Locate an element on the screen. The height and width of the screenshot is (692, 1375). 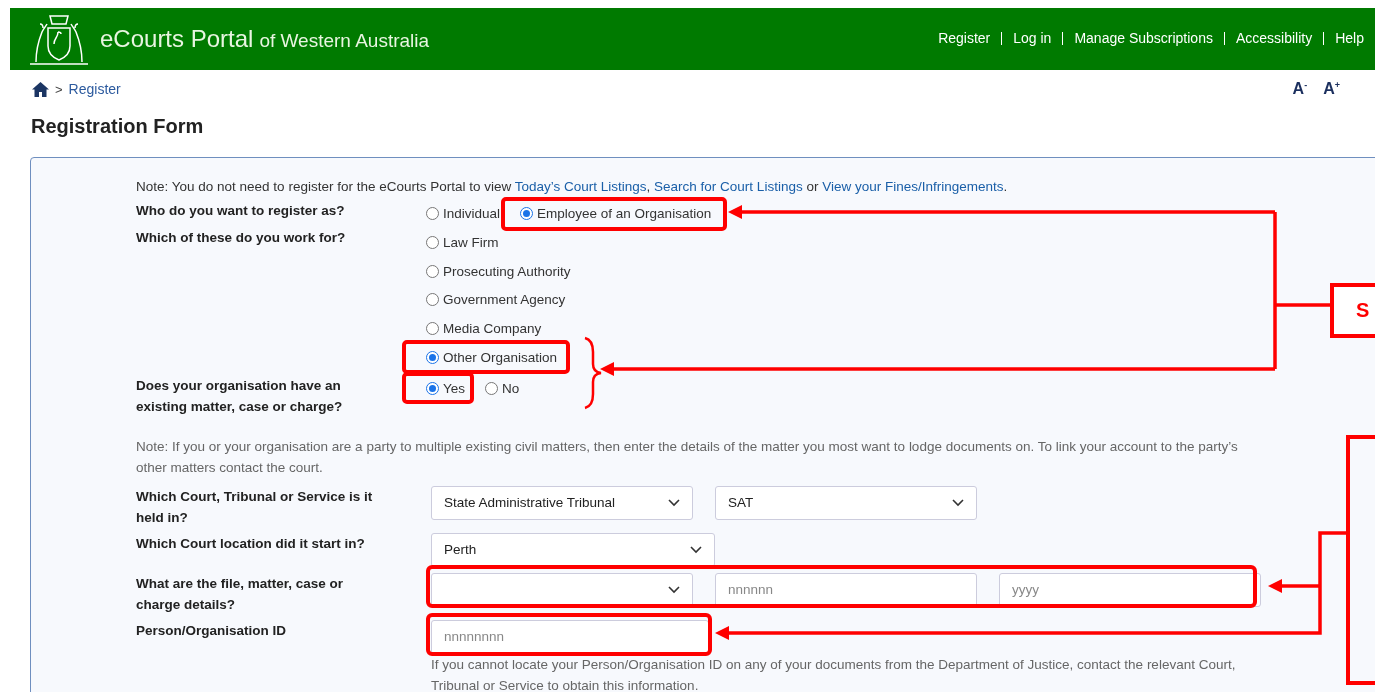
nav-link: Help is located at coordinates (1349, 38).